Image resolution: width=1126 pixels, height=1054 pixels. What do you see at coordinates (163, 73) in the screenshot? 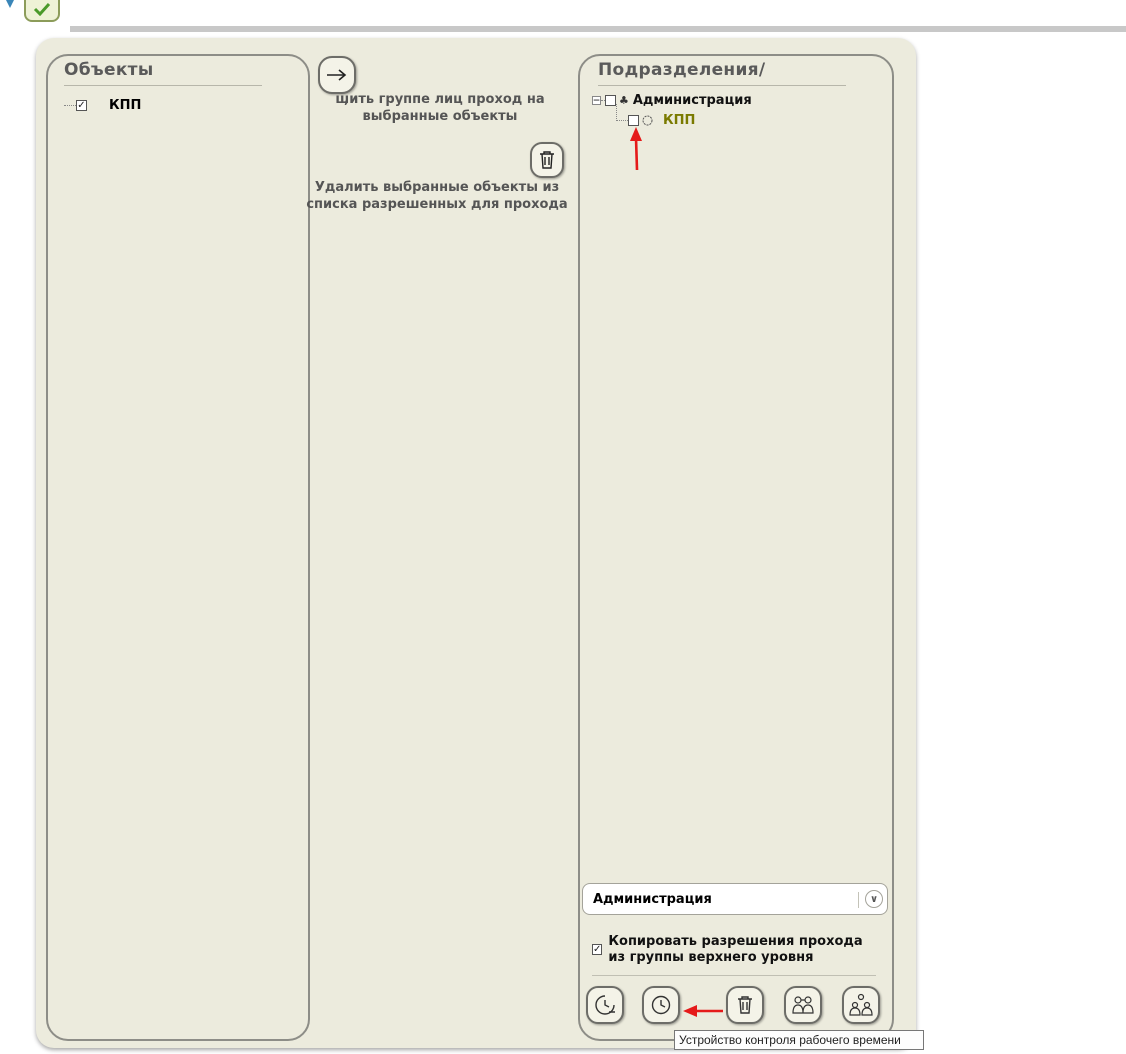
I see `objects-panel-title: Объекты` at bounding box center [163, 73].